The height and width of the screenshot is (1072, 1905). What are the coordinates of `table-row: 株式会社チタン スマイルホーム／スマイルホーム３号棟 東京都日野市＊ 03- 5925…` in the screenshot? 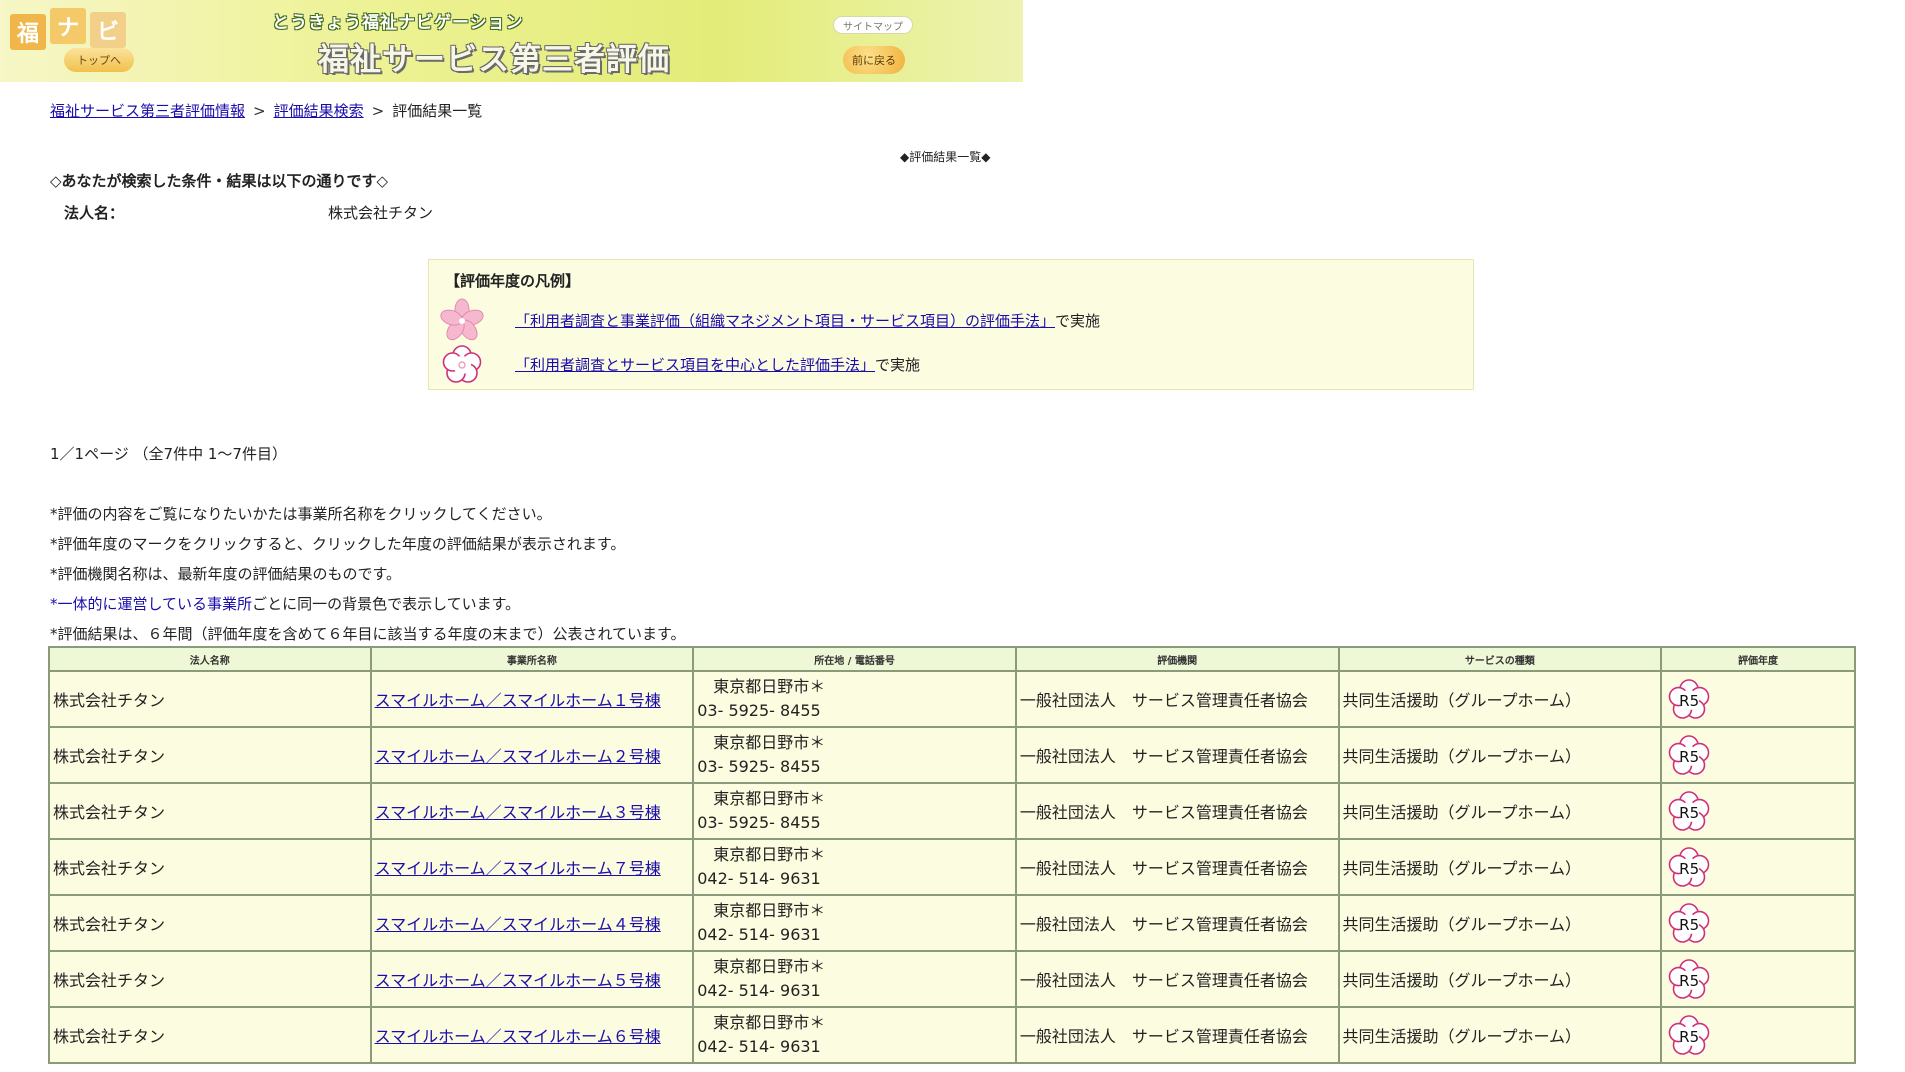 It's located at (952, 811).